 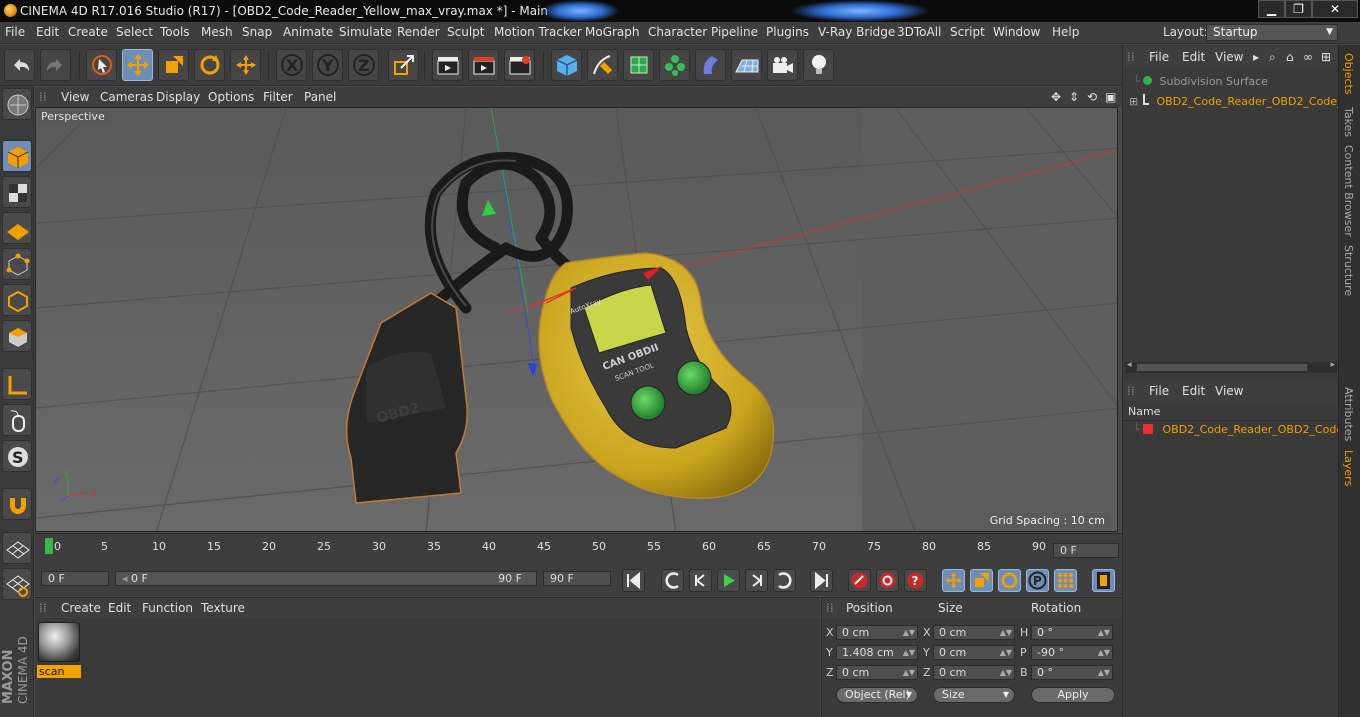 What do you see at coordinates (209, 65) in the screenshot?
I see `rotate-tool-button` at bounding box center [209, 65].